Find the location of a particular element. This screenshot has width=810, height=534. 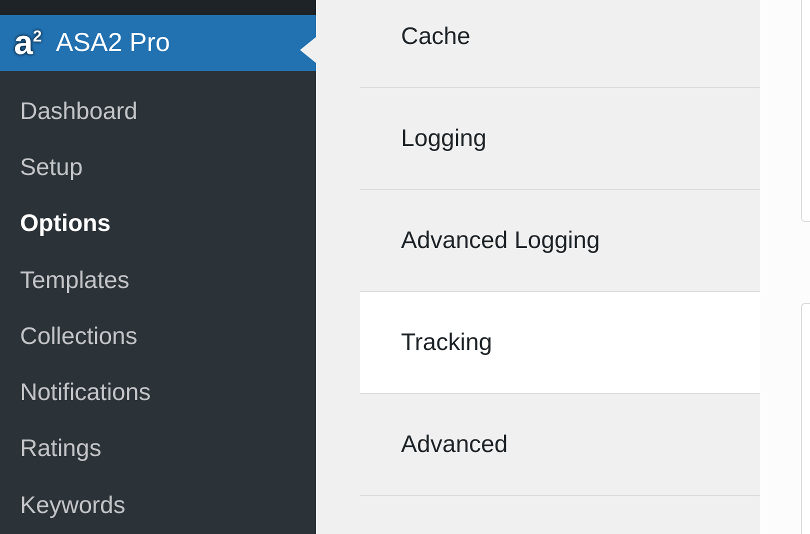

sidebar-item: Setup is located at coordinates (158, 168).